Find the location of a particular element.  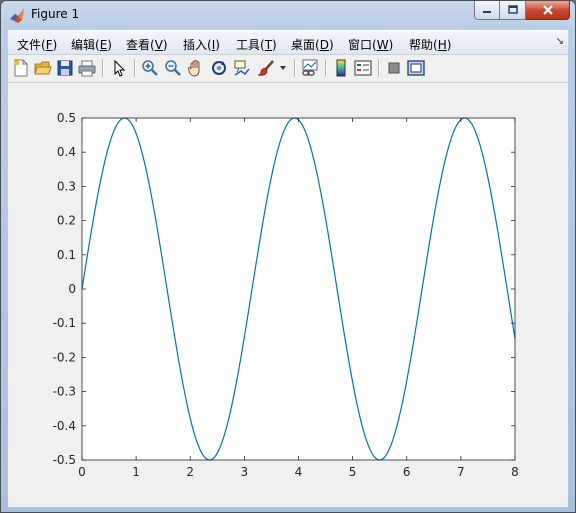

open-file-icon is located at coordinates (43, 68).